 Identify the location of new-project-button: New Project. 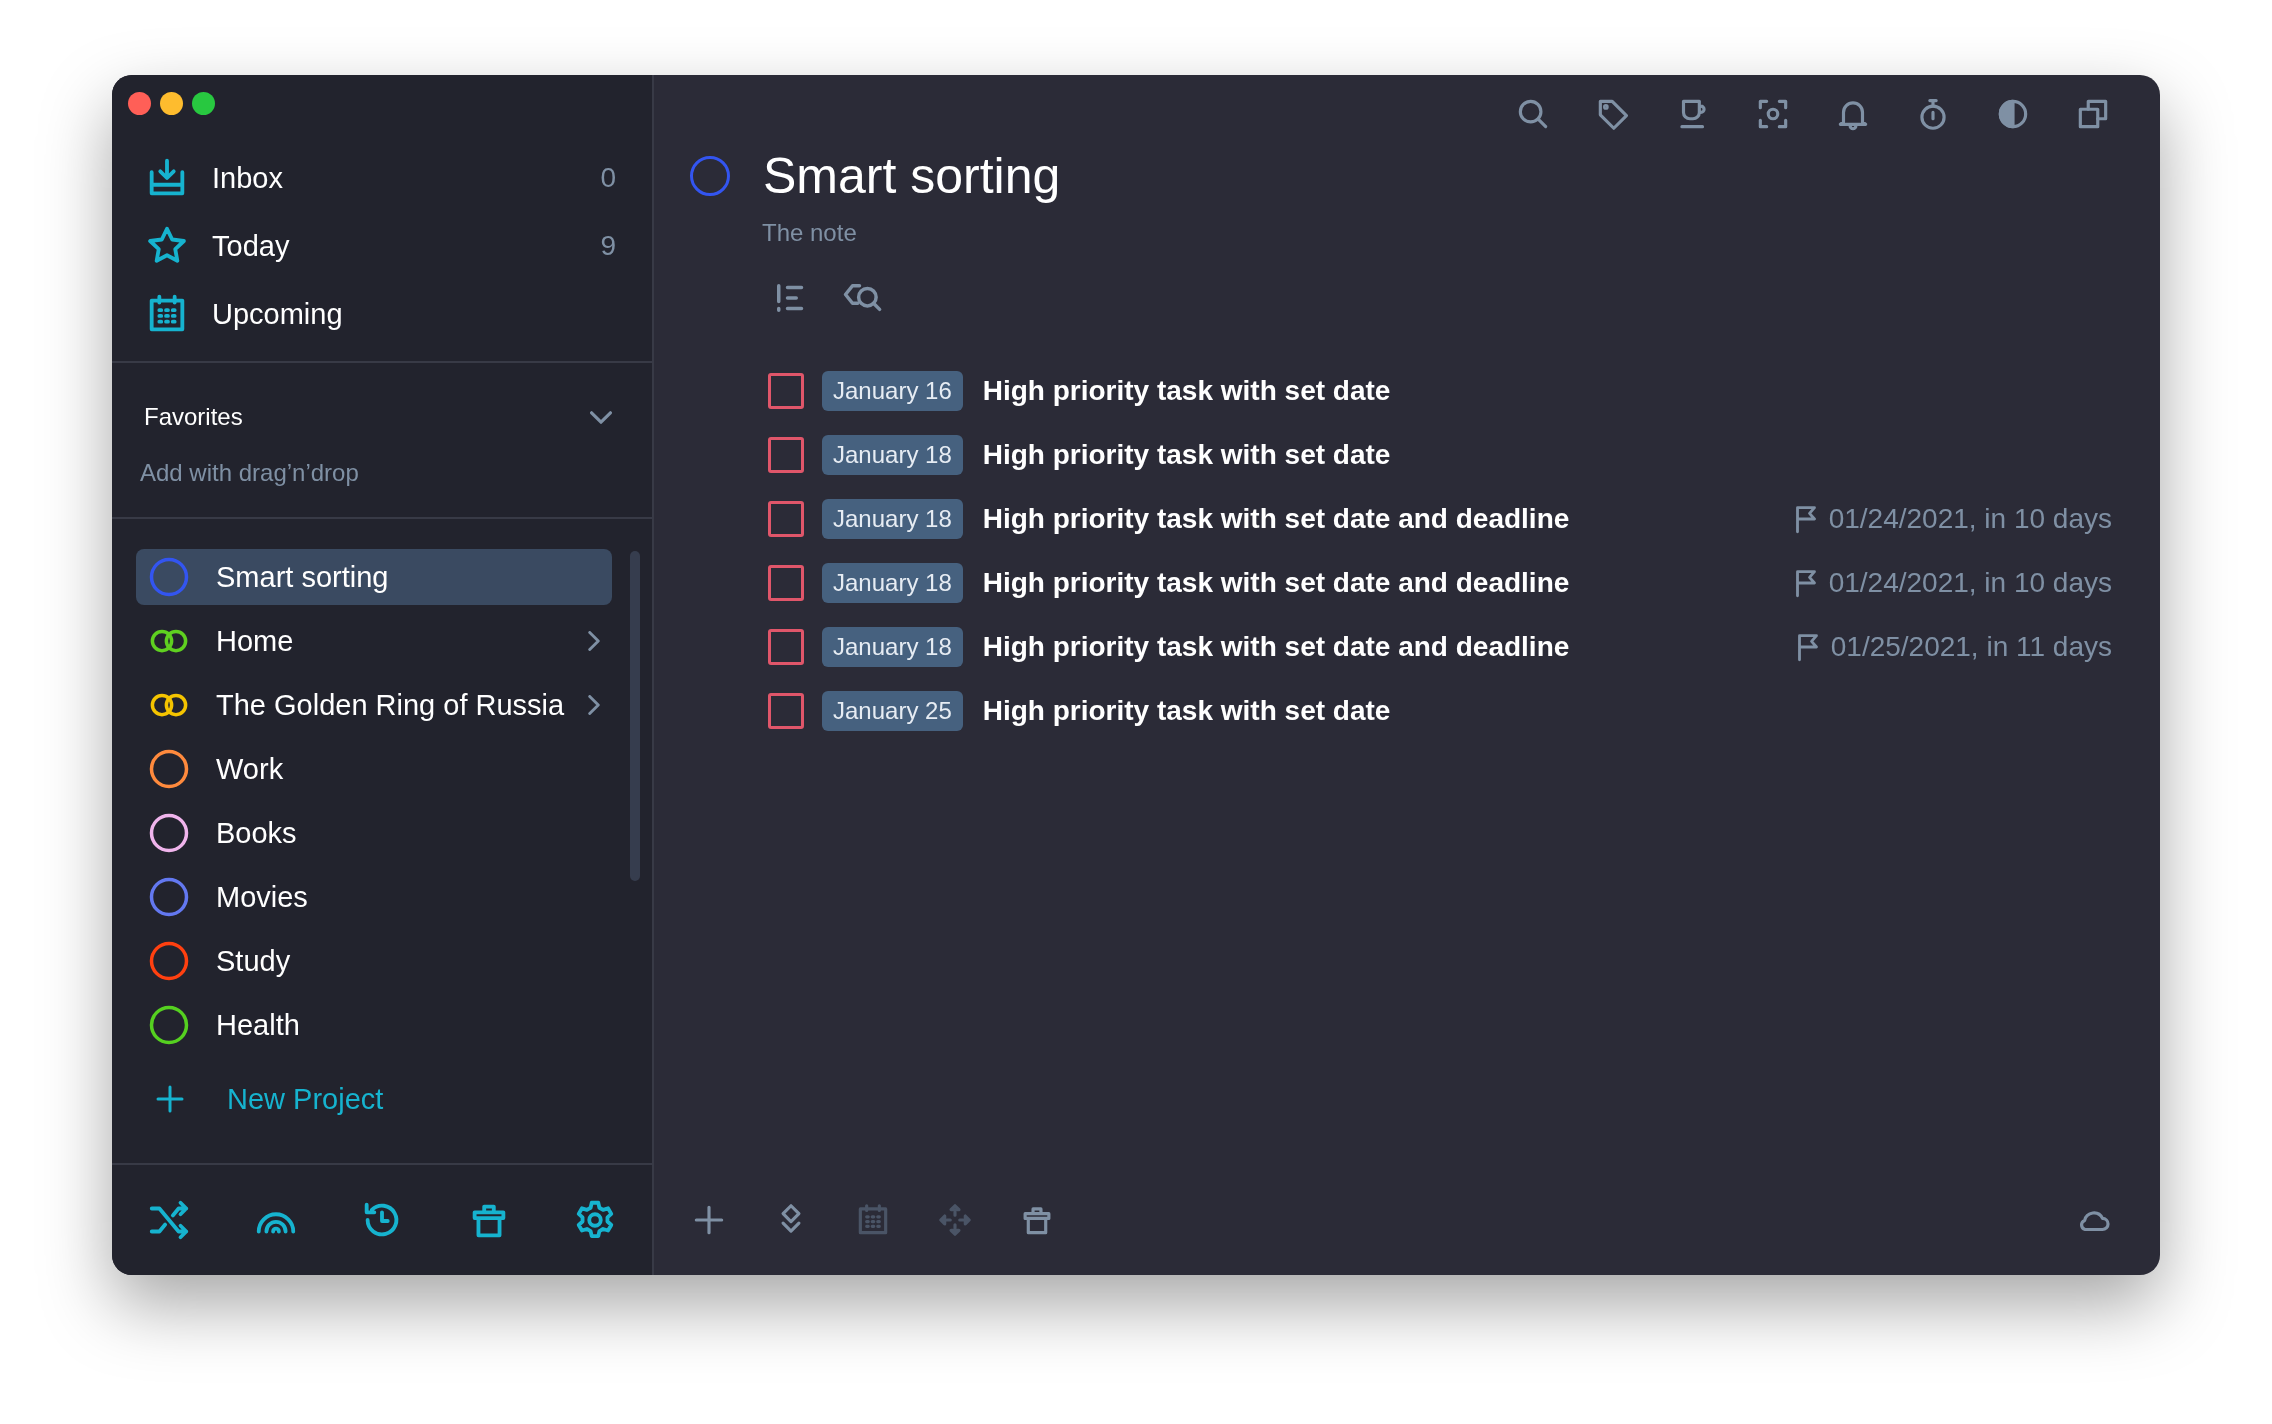
(374, 1099).